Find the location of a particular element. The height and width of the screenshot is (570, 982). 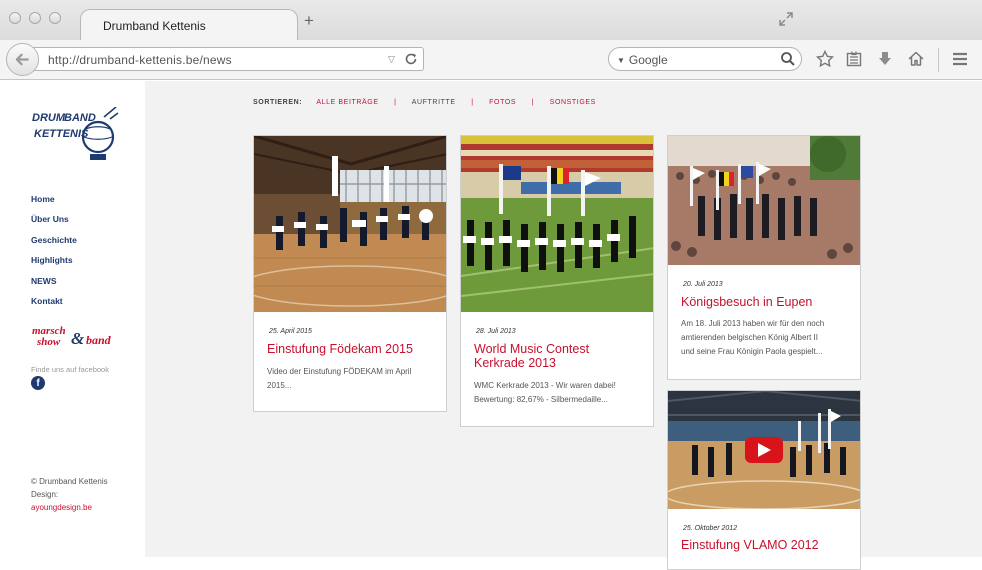

post-title: Einstufung VLAMO 2012 is located at coordinates (750, 545).